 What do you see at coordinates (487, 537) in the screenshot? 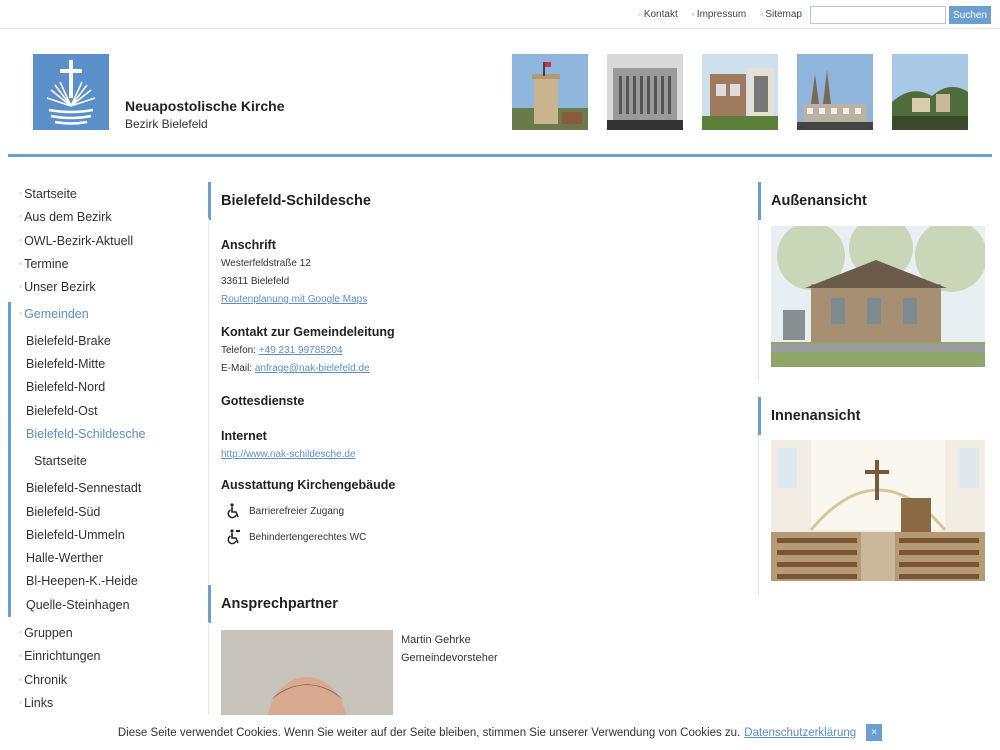
I see `feature-accessible-wc: Behindertengerechtes WC` at bounding box center [487, 537].